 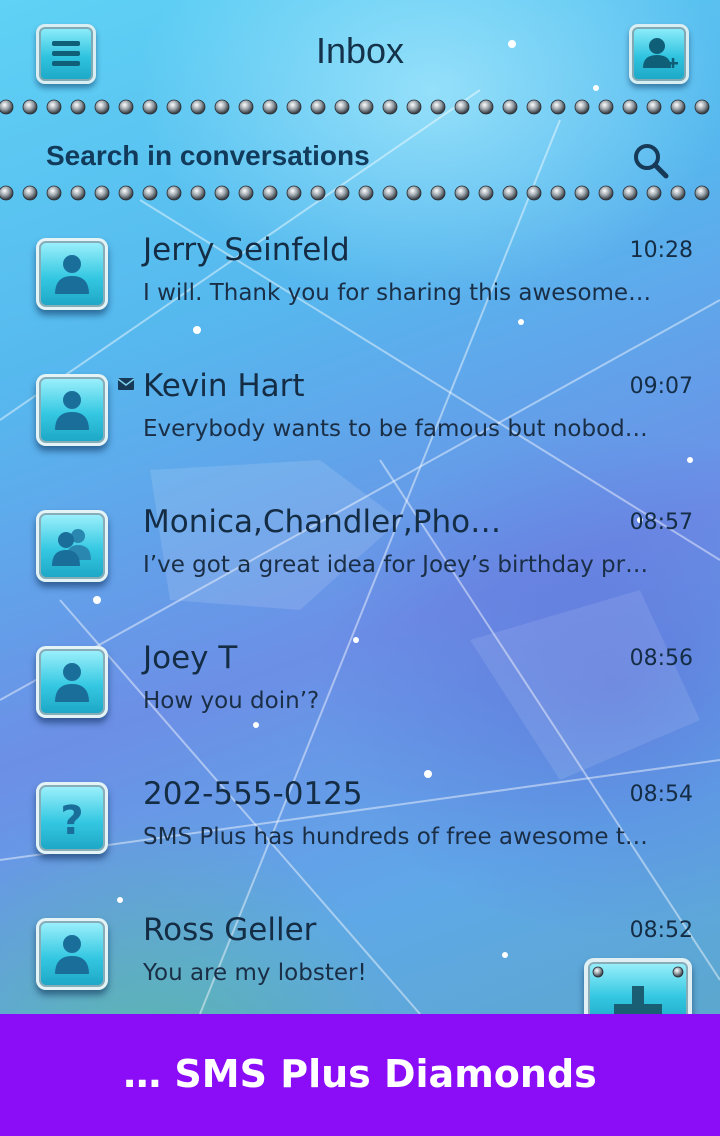 I want to click on message-preview: How you doin’?, so click(x=231, y=701).